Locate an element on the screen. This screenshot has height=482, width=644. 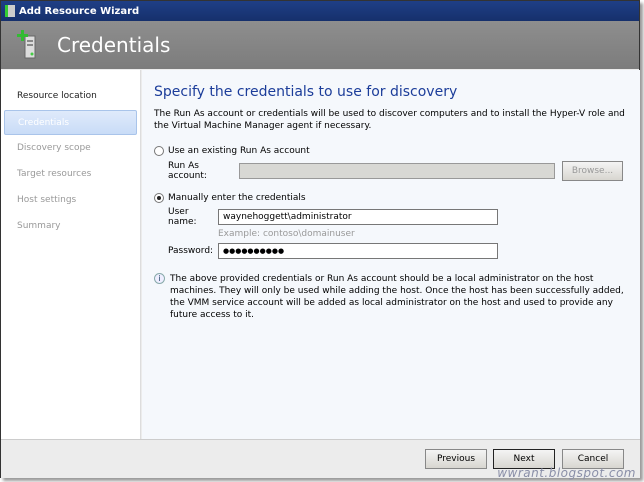
server-add-icon is located at coordinates (26, 44).